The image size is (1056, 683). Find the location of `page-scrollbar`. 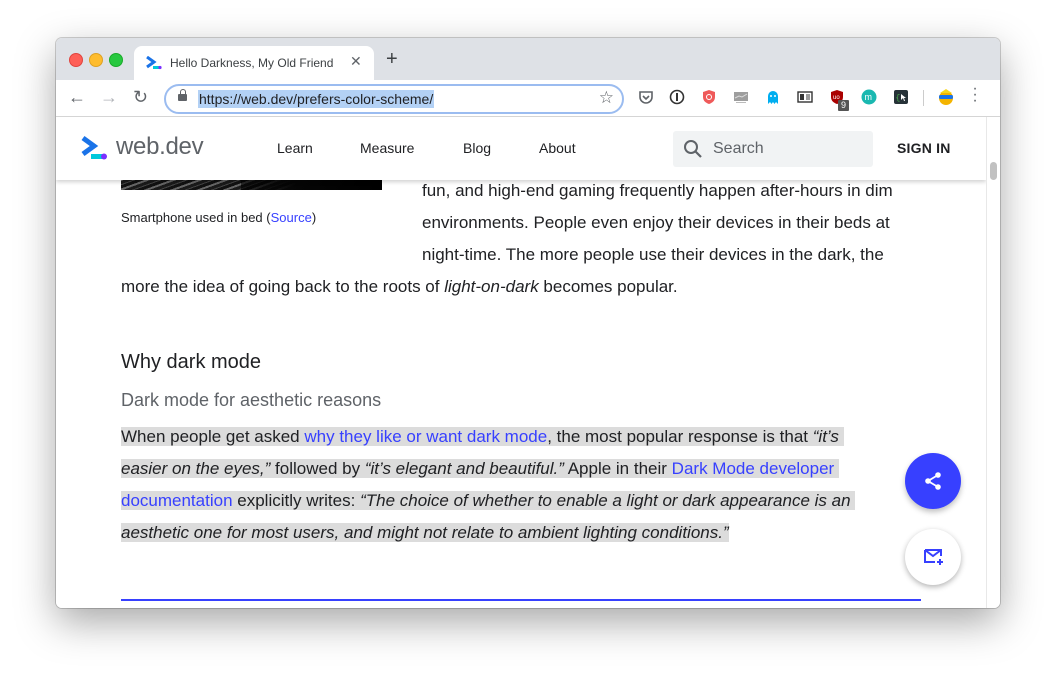

page-scrollbar is located at coordinates (993, 362).